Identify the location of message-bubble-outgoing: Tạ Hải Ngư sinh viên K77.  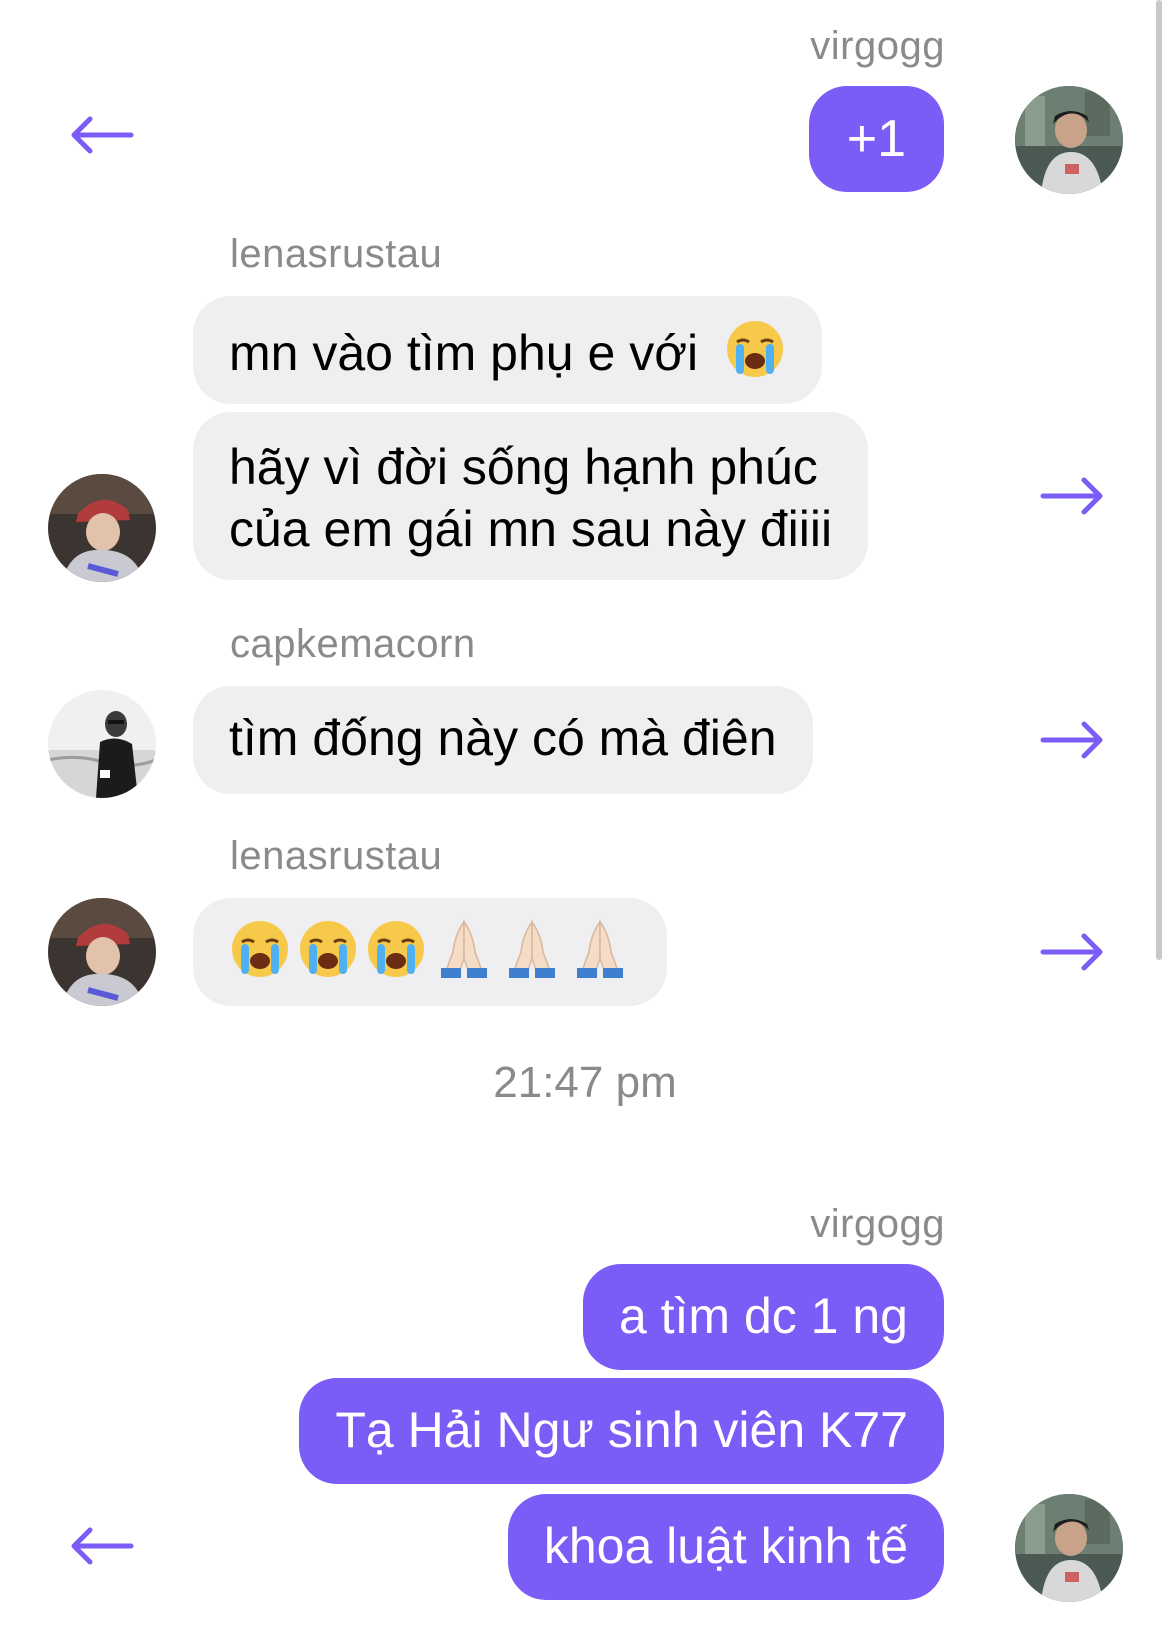
(621, 1431).